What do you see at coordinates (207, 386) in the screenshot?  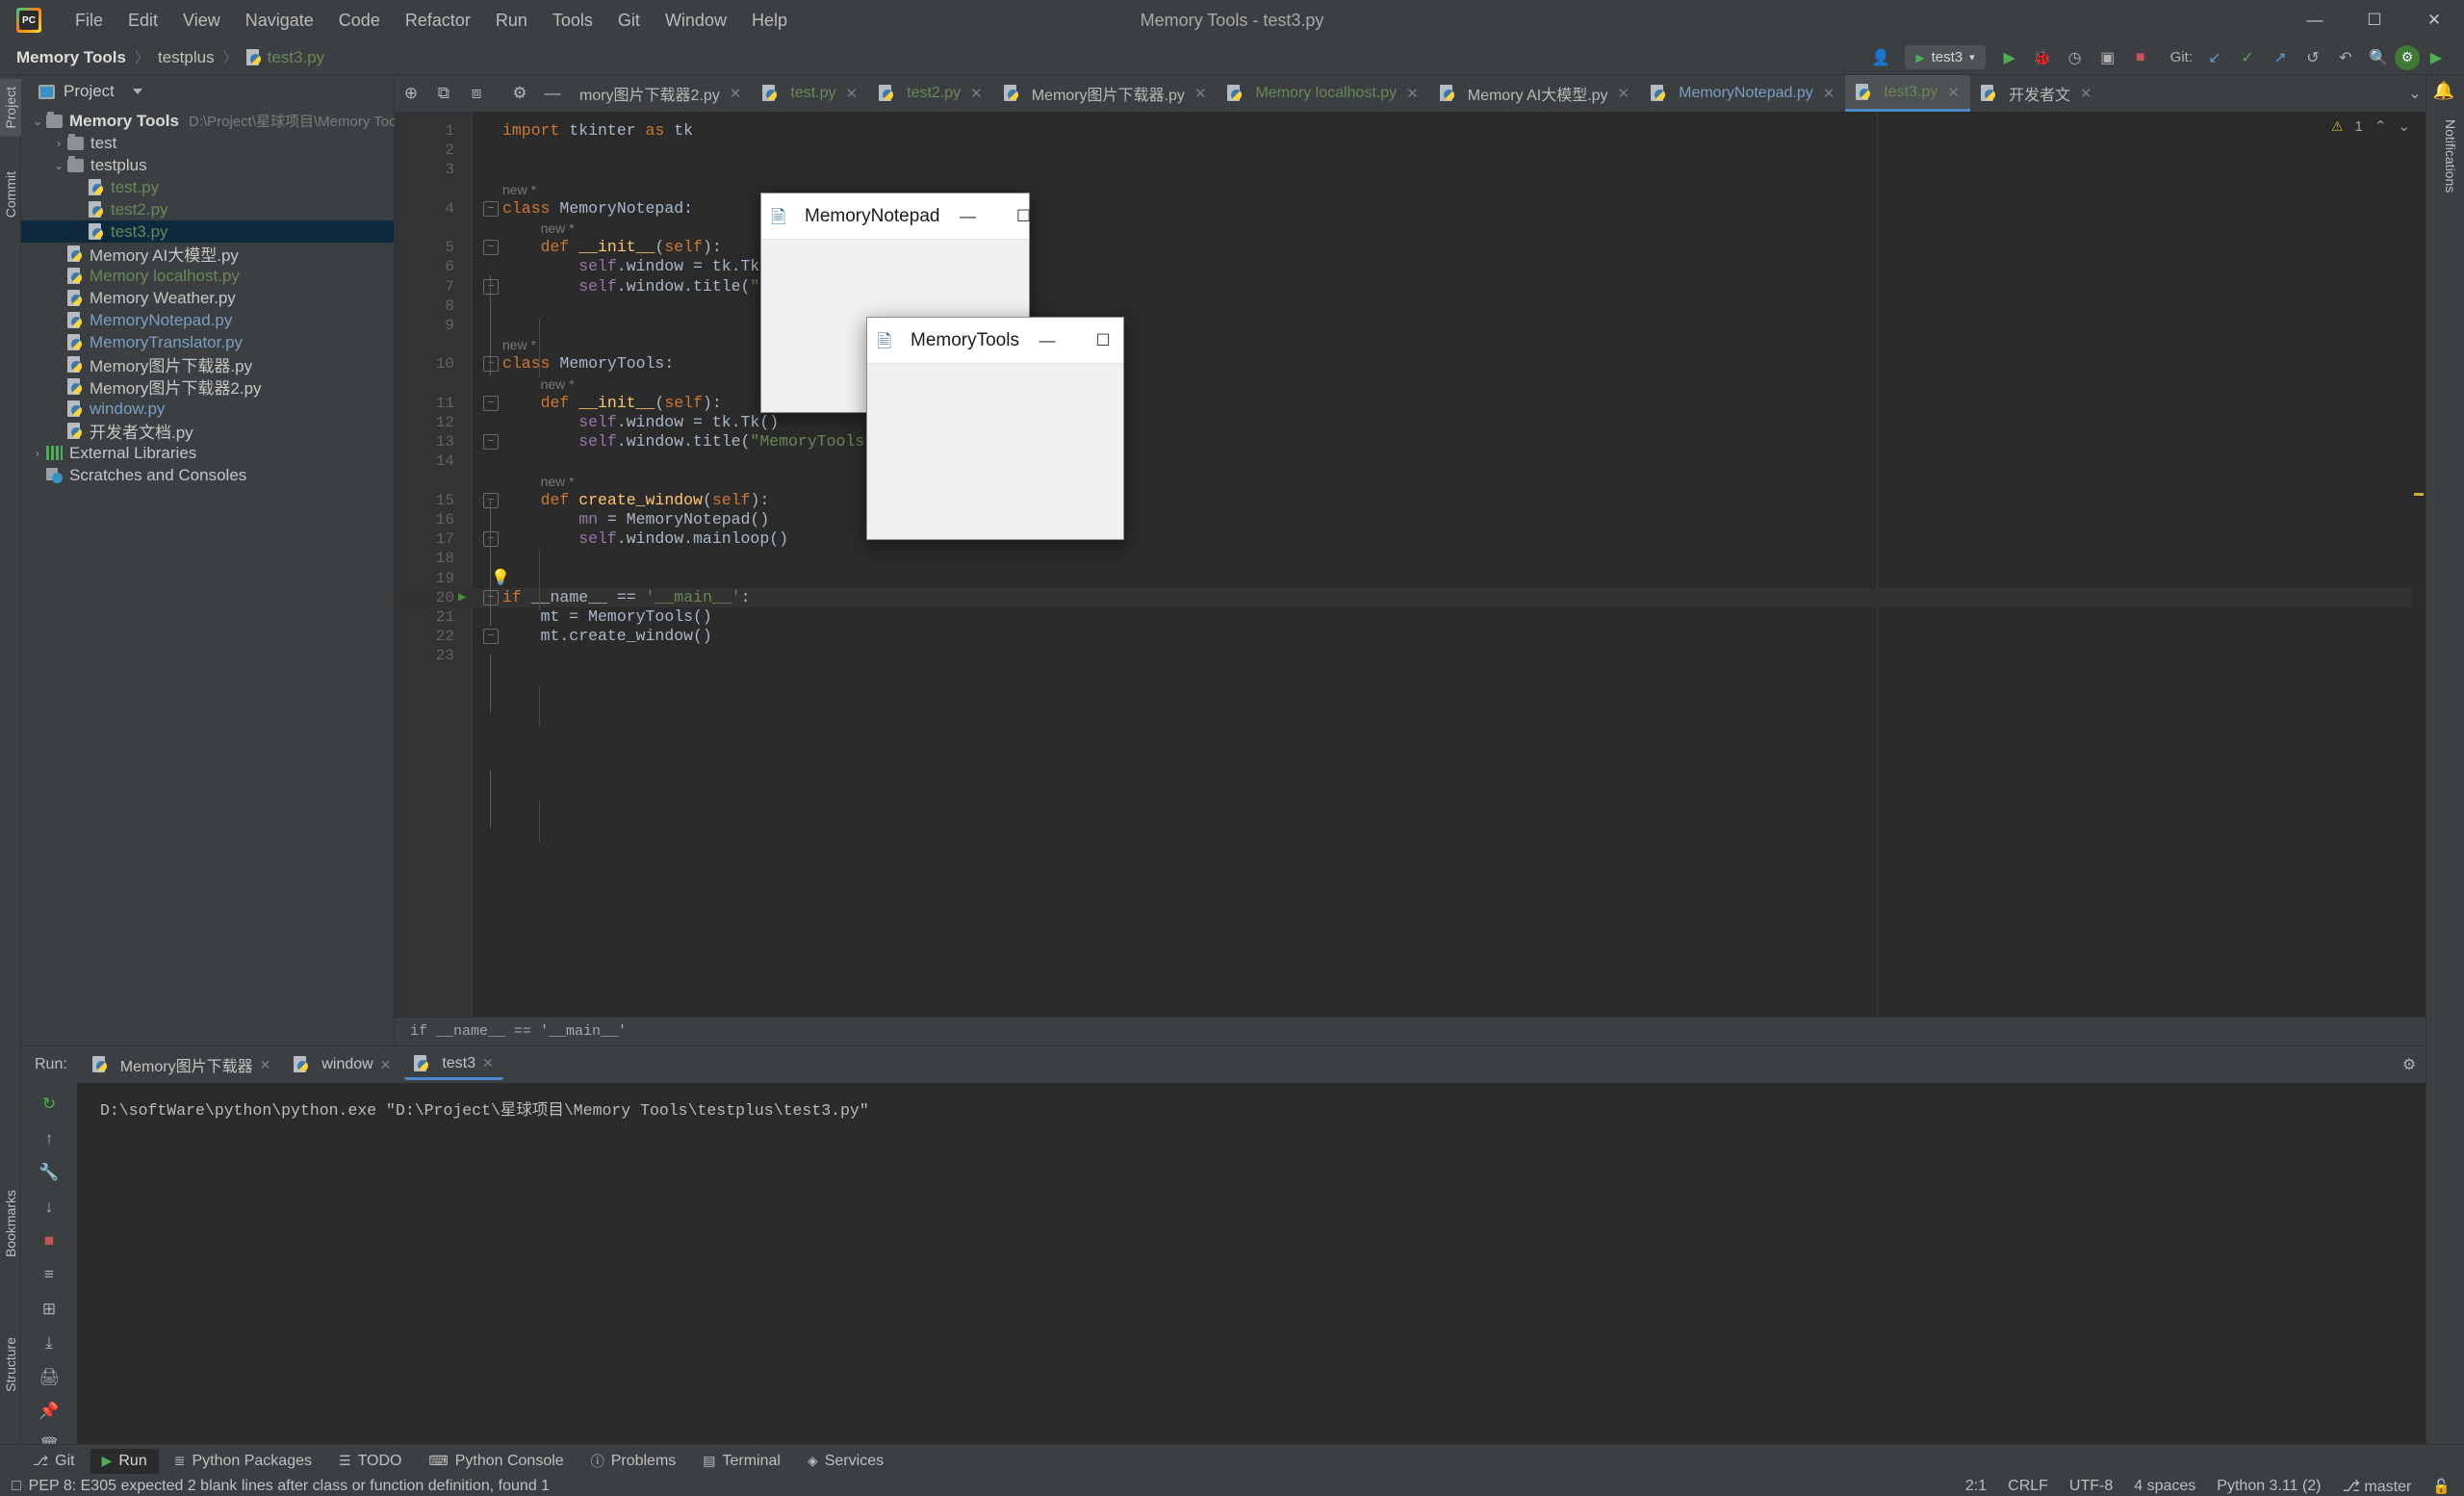 I see `tree-item-memory-2-py: Memory图片下载器2.py` at bounding box center [207, 386].